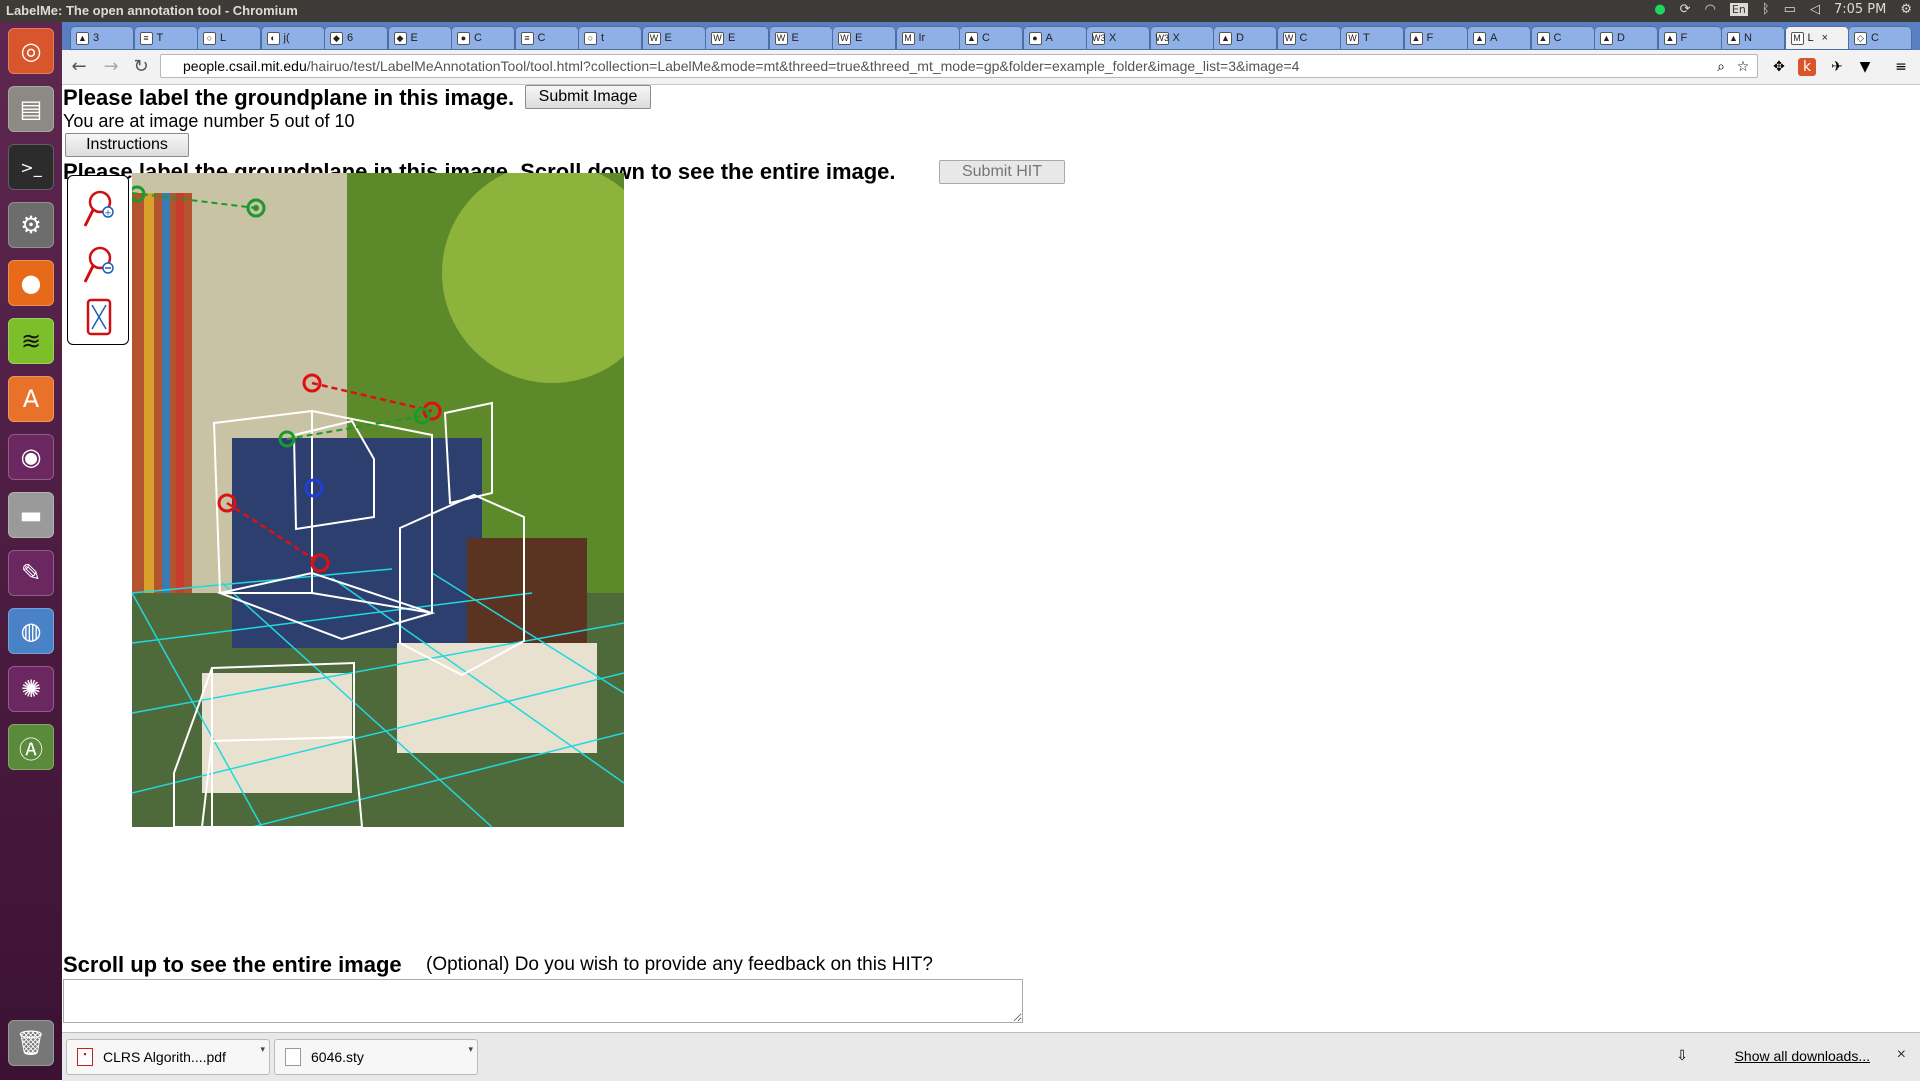  What do you see at coordinates (1901, 67) in the screenshot?
I see `menu-icon: ≡` at bounding box center [1901, 67].